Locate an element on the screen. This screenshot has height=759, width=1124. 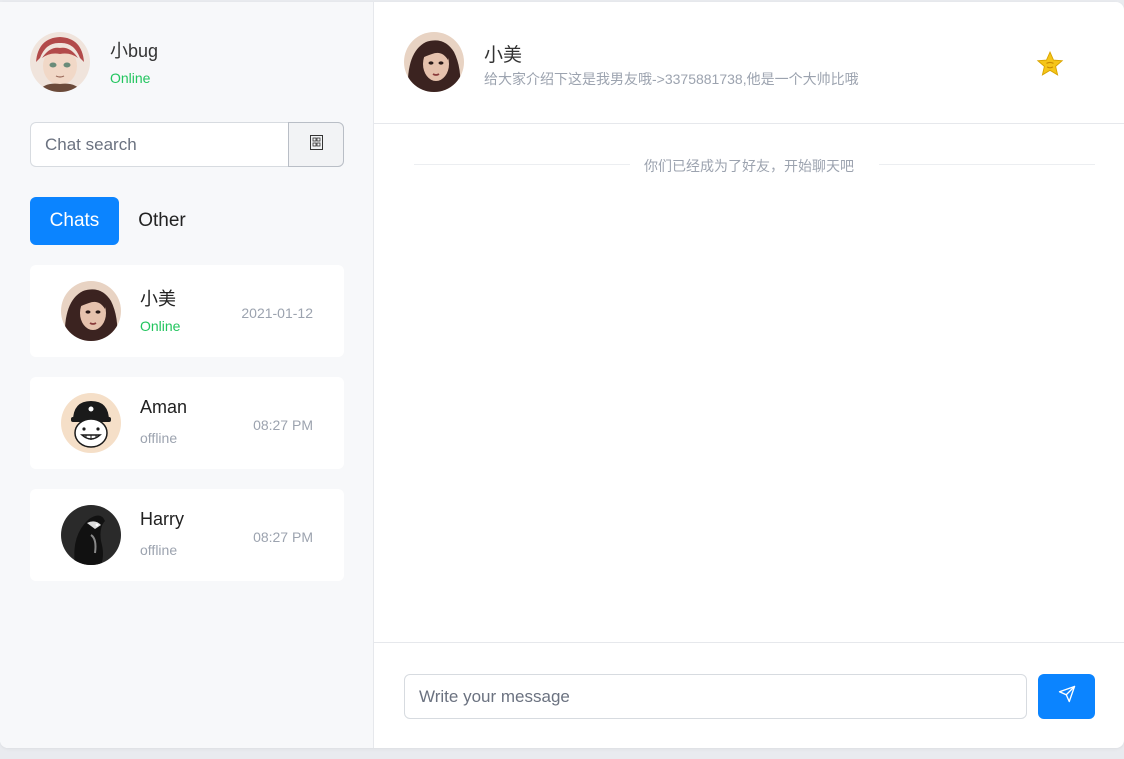
message-input is located at coordinates (715, 696).